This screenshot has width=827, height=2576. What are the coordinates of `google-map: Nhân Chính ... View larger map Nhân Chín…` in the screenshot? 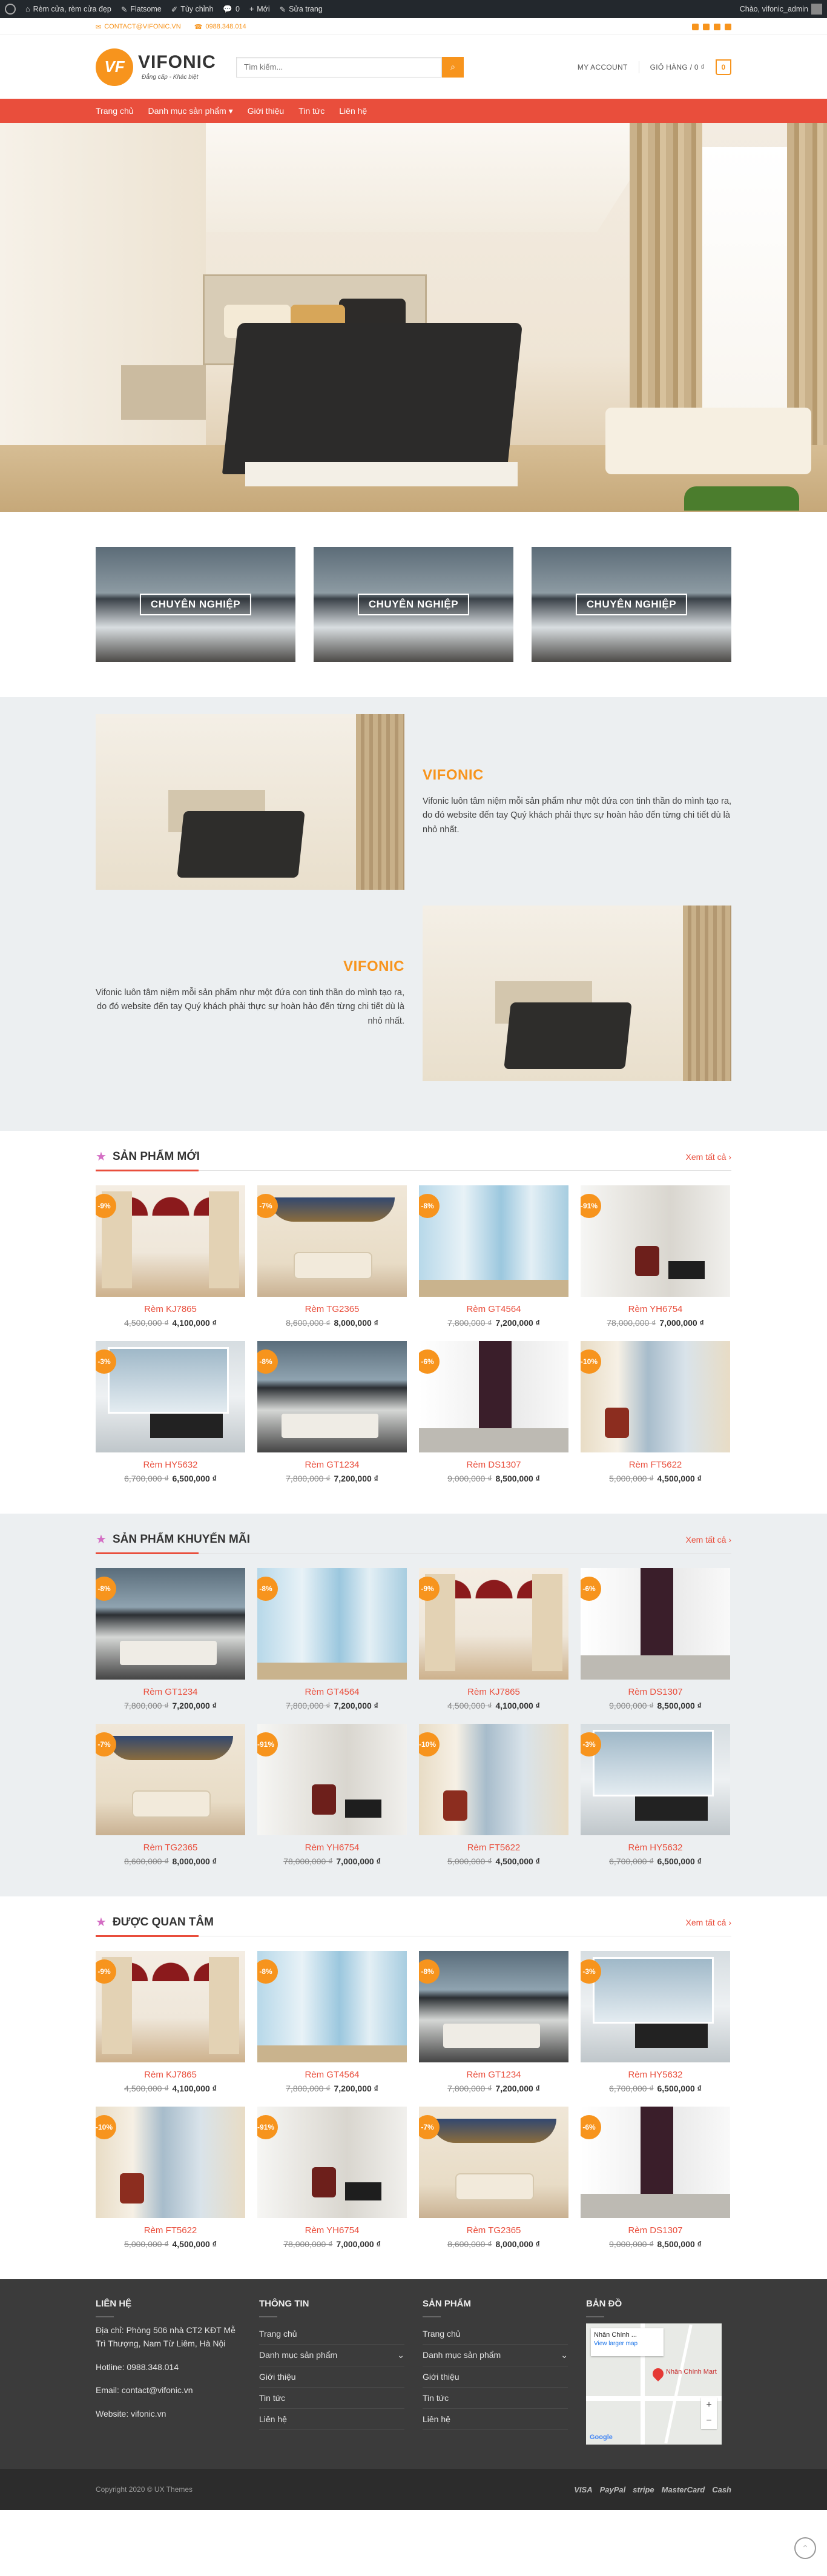 It's located at (654, 2384).